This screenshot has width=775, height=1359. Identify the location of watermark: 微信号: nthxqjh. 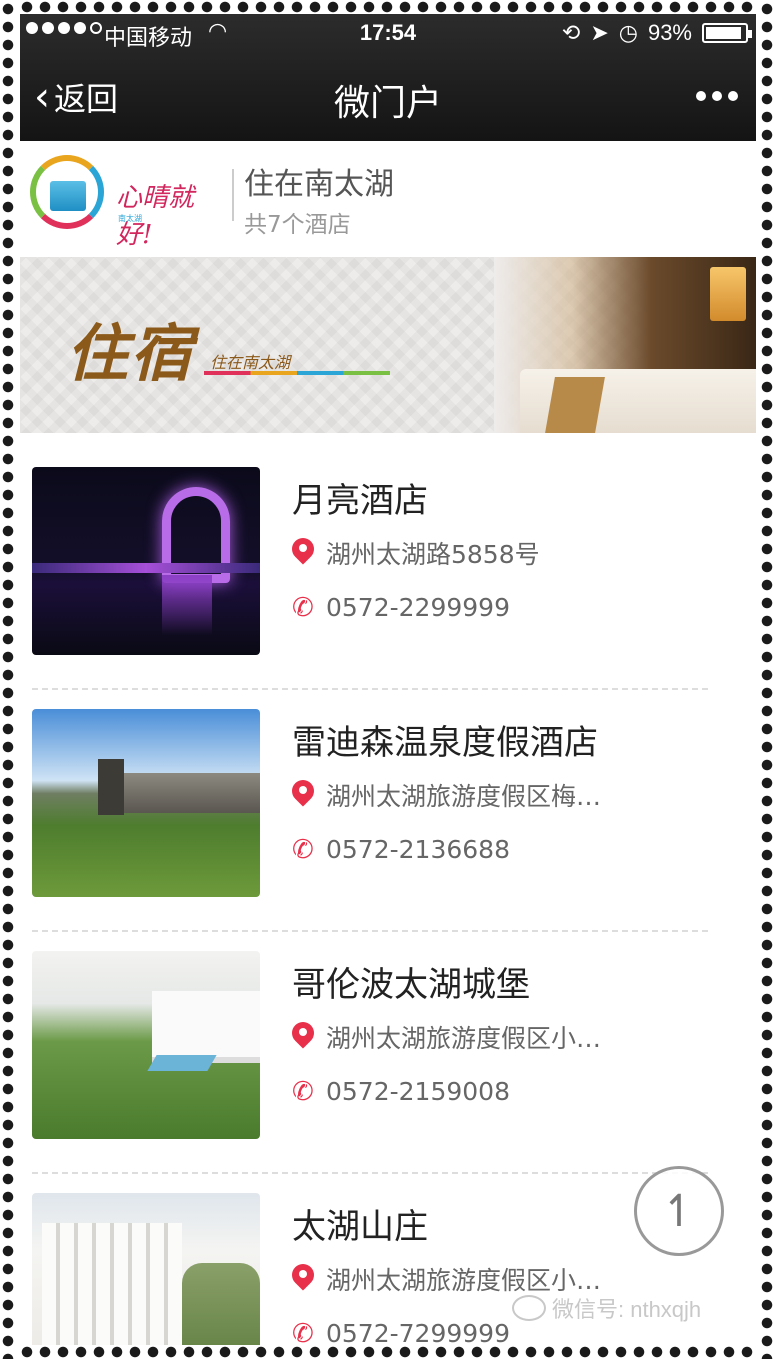
(606, 1308).